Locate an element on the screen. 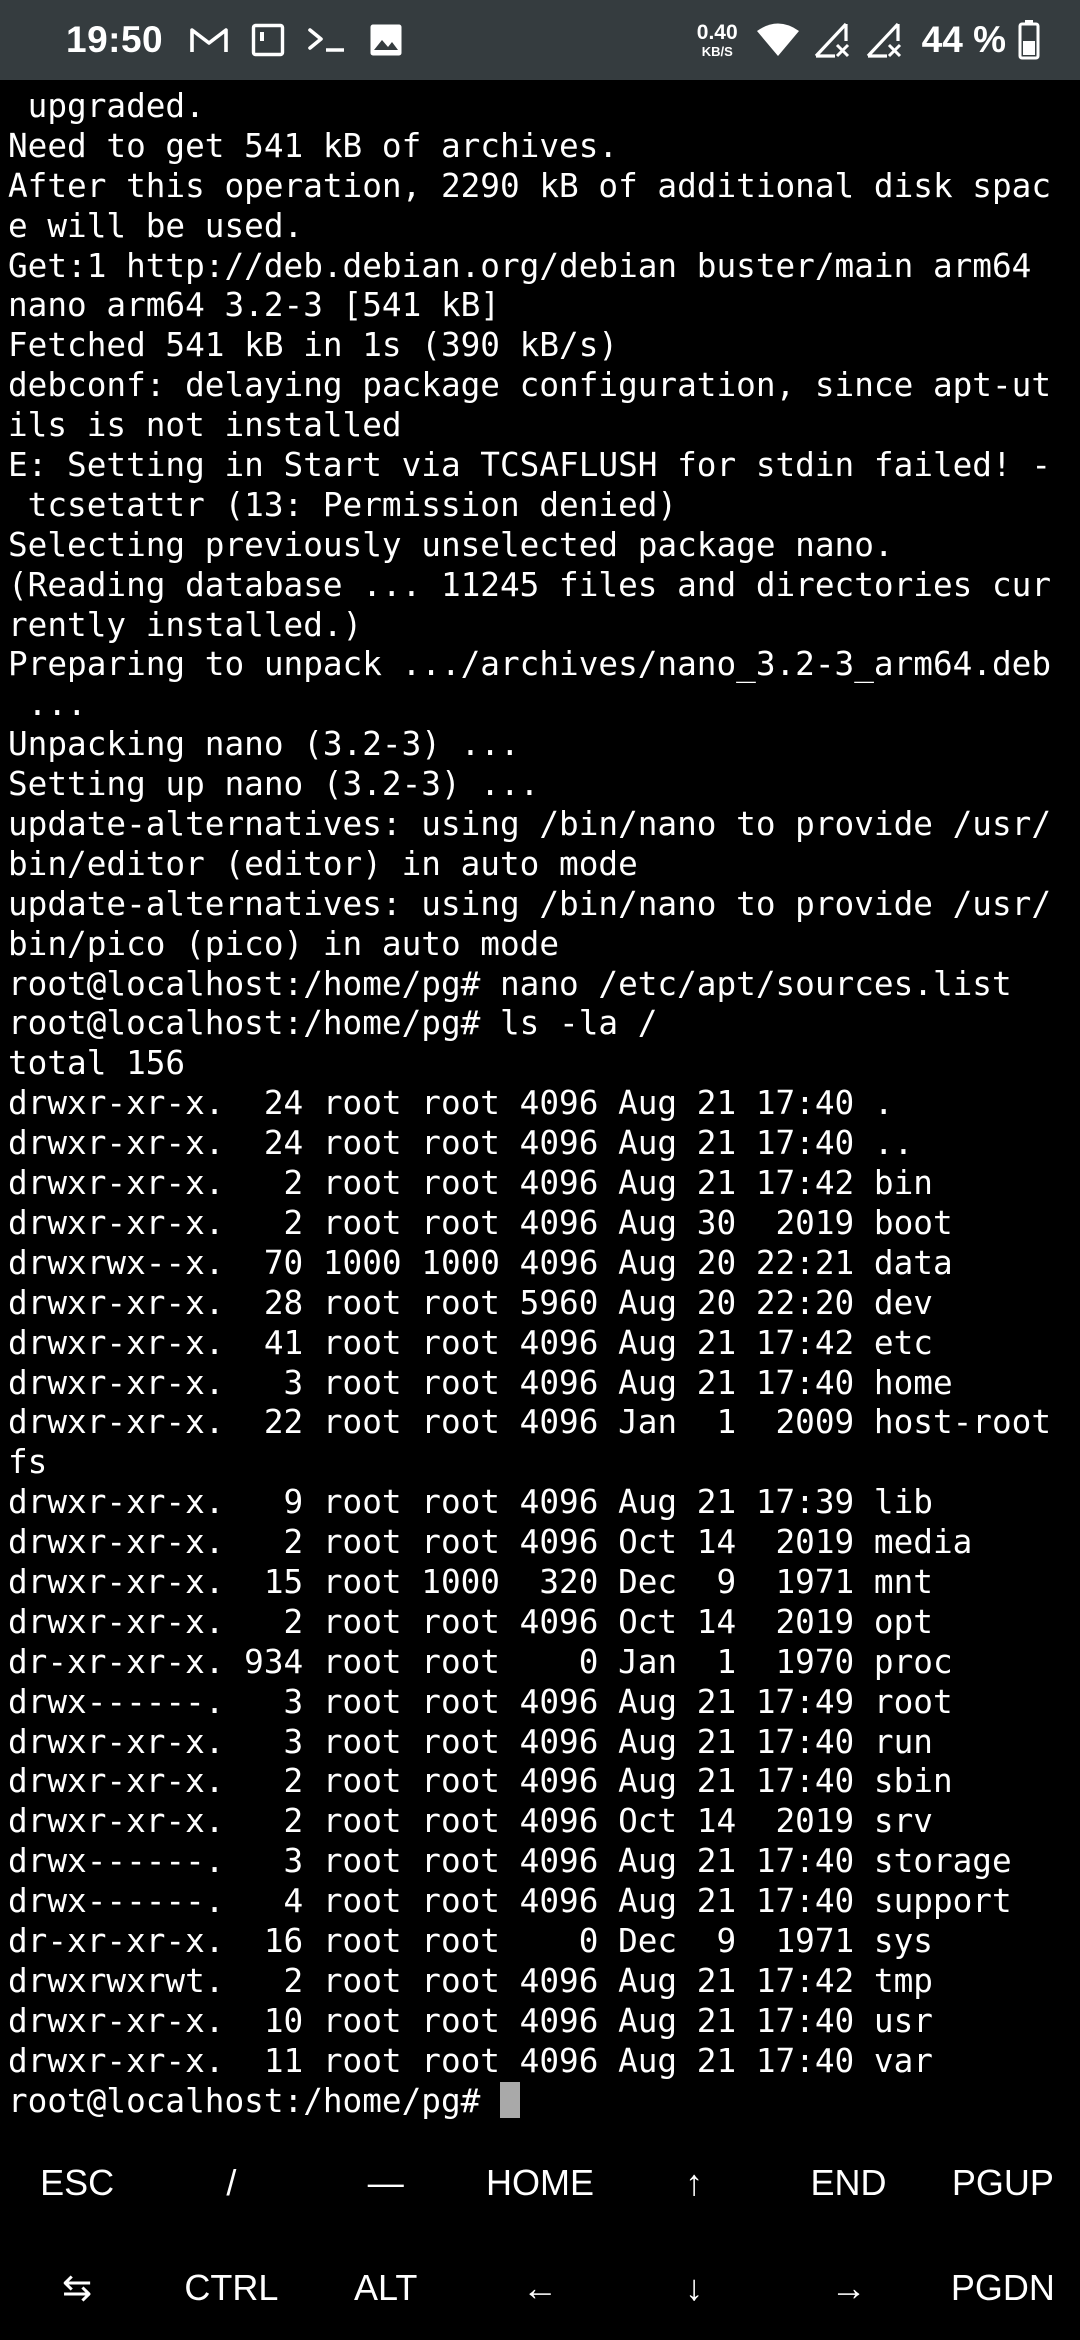  extra-keys-row-1: ESC / — HOME ↑ END PGUP is located at coordinates (540, 2182).